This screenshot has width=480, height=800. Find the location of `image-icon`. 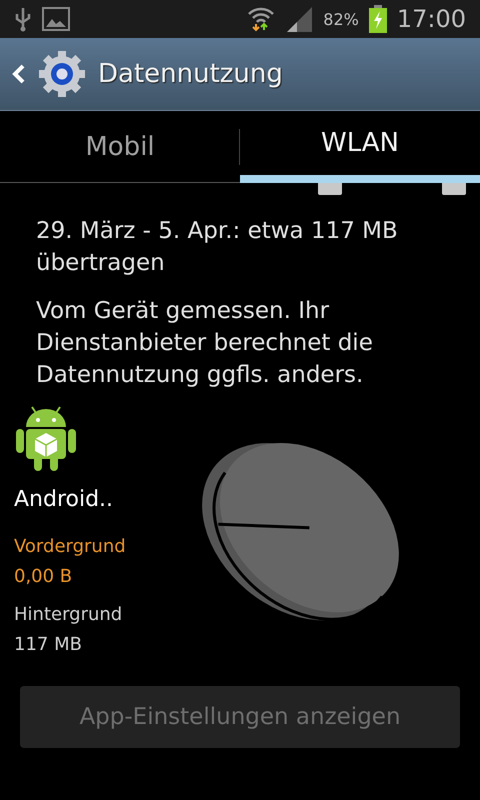

image-icon is located at coordinates (56, 19).